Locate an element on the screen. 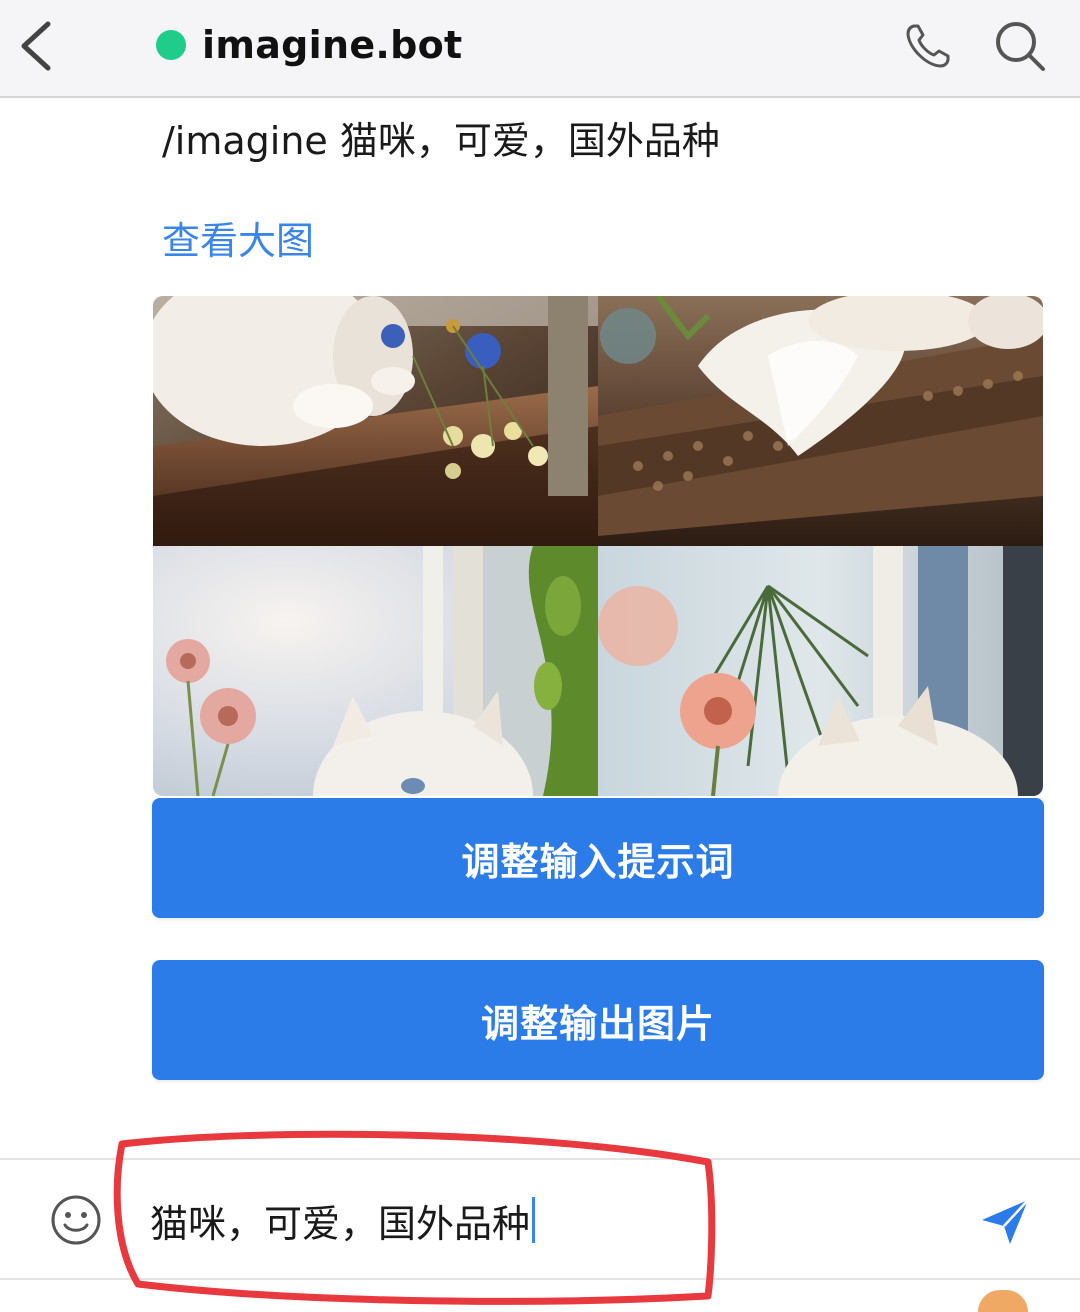  smiley-icon is located at coordinates (76, 1220).